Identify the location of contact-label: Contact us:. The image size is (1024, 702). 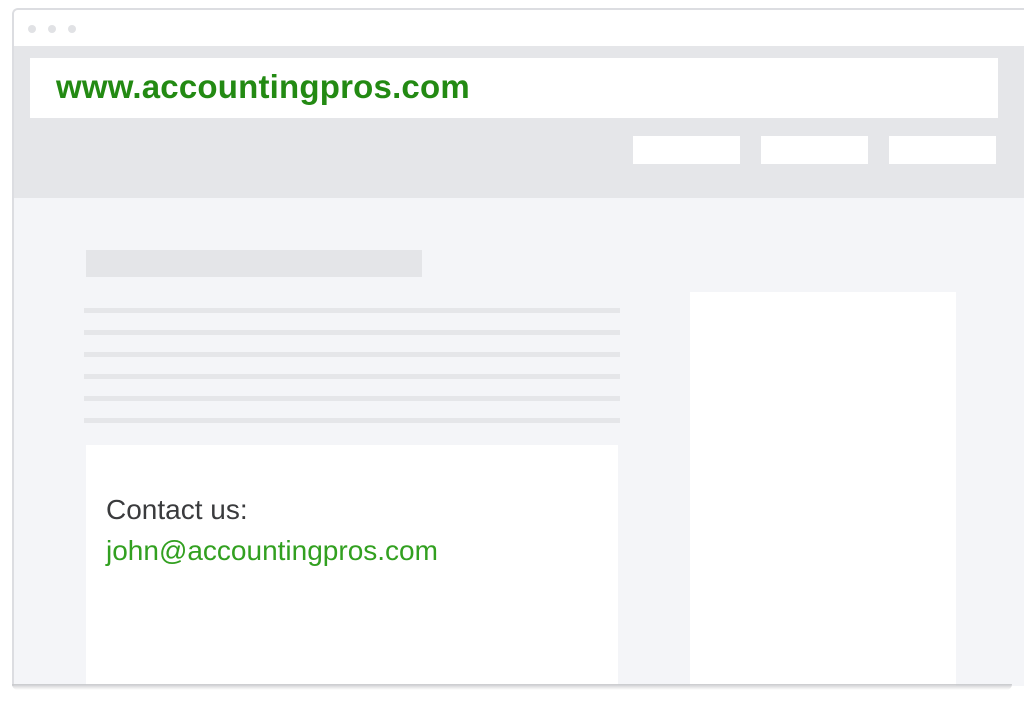
(177, 509).